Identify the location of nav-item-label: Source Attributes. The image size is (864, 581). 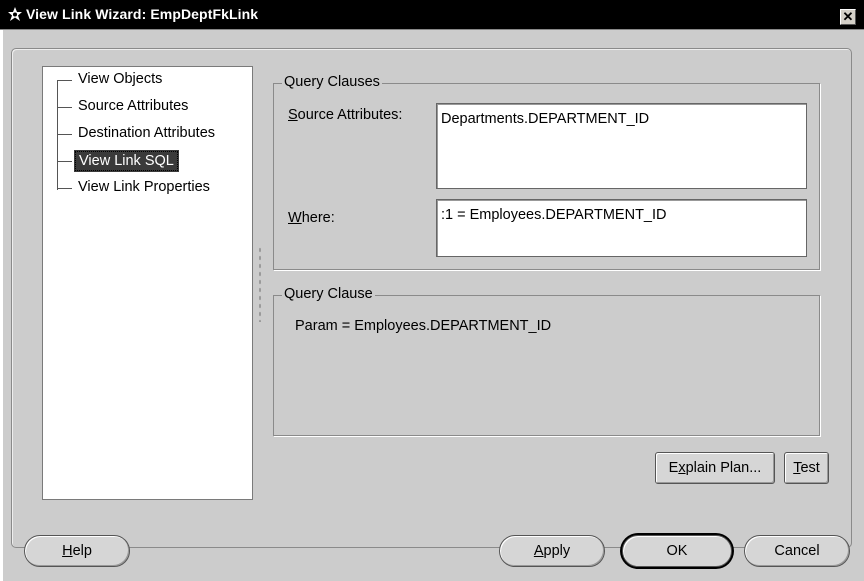
(133, 106).